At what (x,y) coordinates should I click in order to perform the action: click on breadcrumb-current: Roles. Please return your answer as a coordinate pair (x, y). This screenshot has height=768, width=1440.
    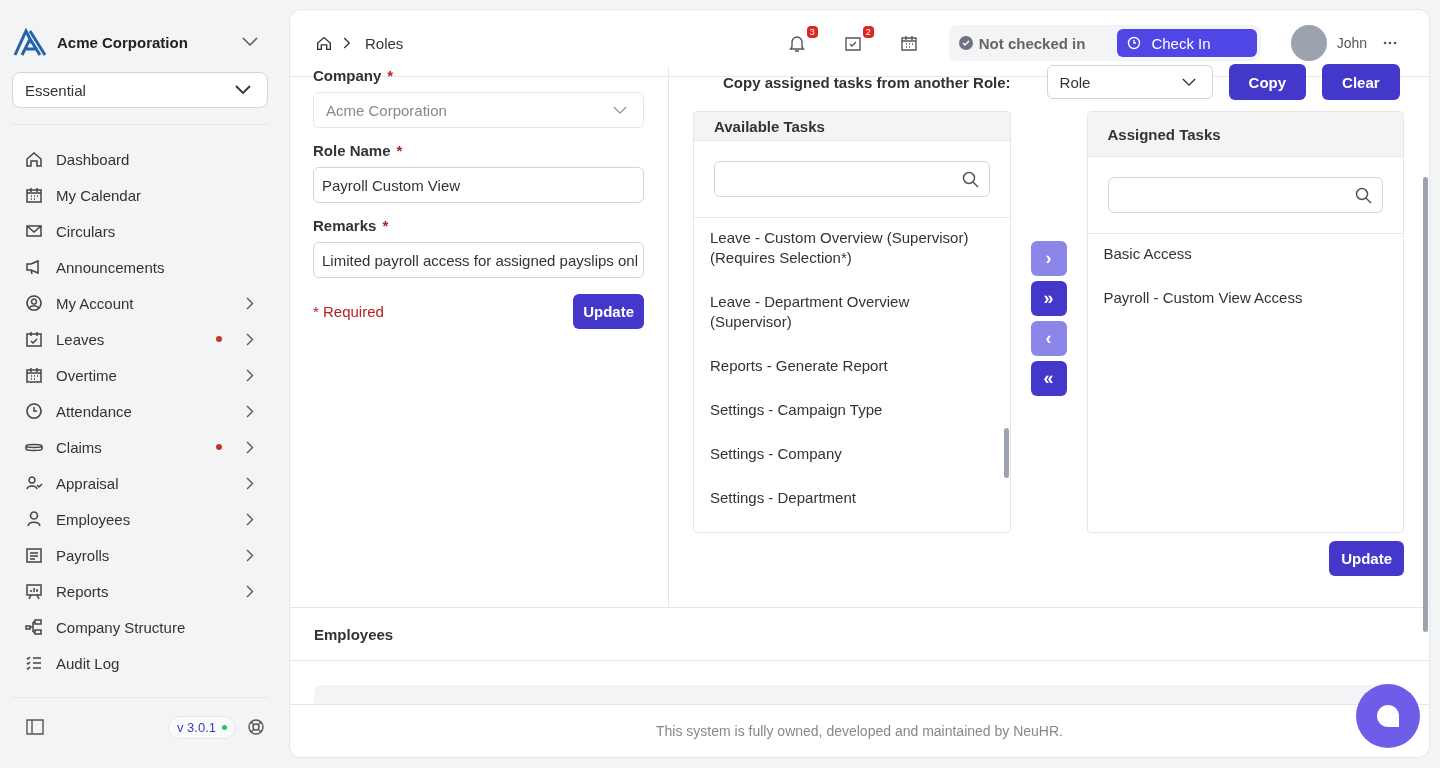
    Looking at the image, I should click on (384, 43).